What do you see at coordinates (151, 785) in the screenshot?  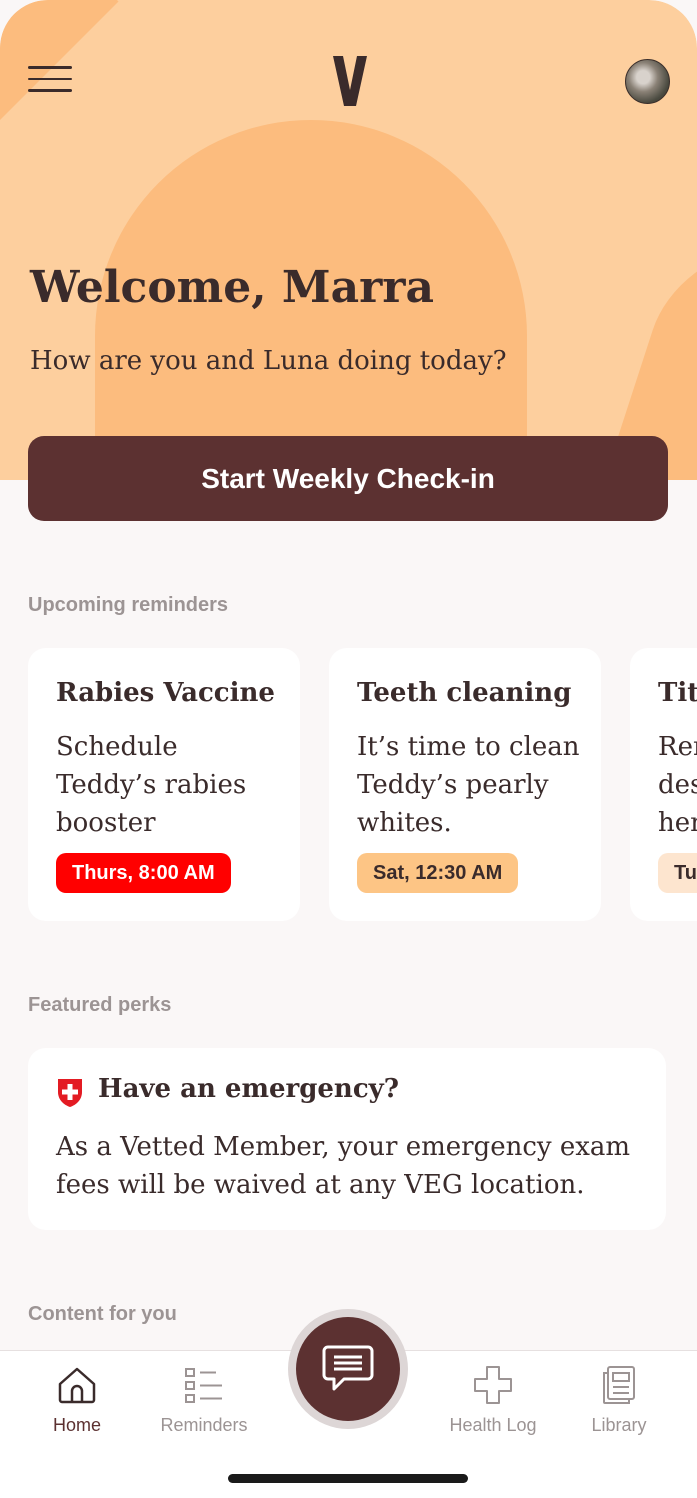 I see `reminder-body: Schedule Teddy’s rabies booster` at bounding box center [151, 785].